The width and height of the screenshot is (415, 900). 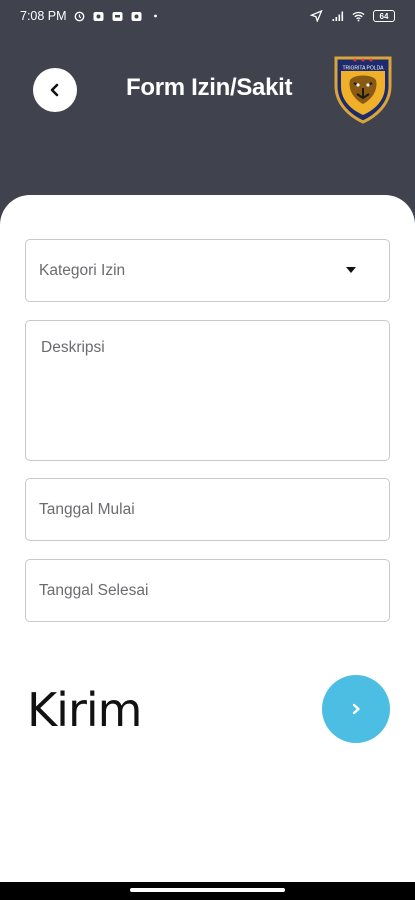 I want to click on category-placeholder: Kategori Izin, so click(x=82, y=270).